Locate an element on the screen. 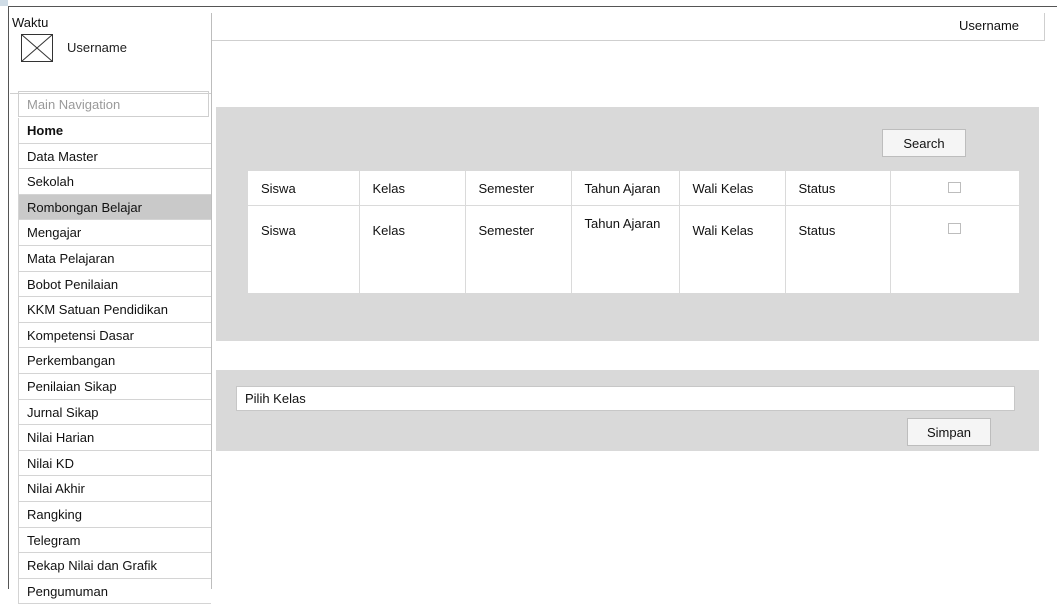  main-navigation-header: Main Navigation is located at coordinates (113, 104).